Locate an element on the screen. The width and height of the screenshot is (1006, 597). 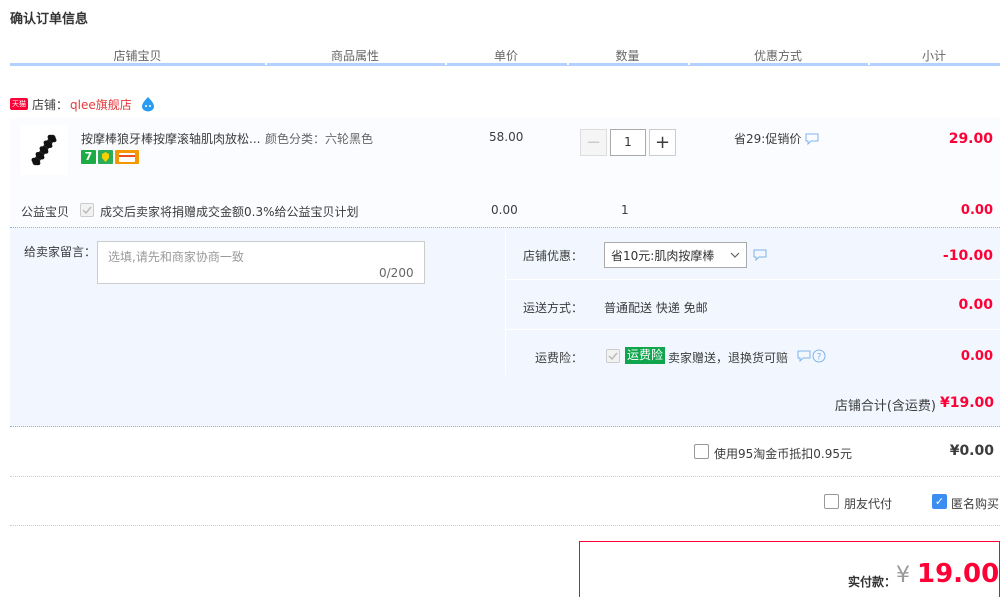
seven-day-return-icon: 7 is located at coordinates (88, 157).